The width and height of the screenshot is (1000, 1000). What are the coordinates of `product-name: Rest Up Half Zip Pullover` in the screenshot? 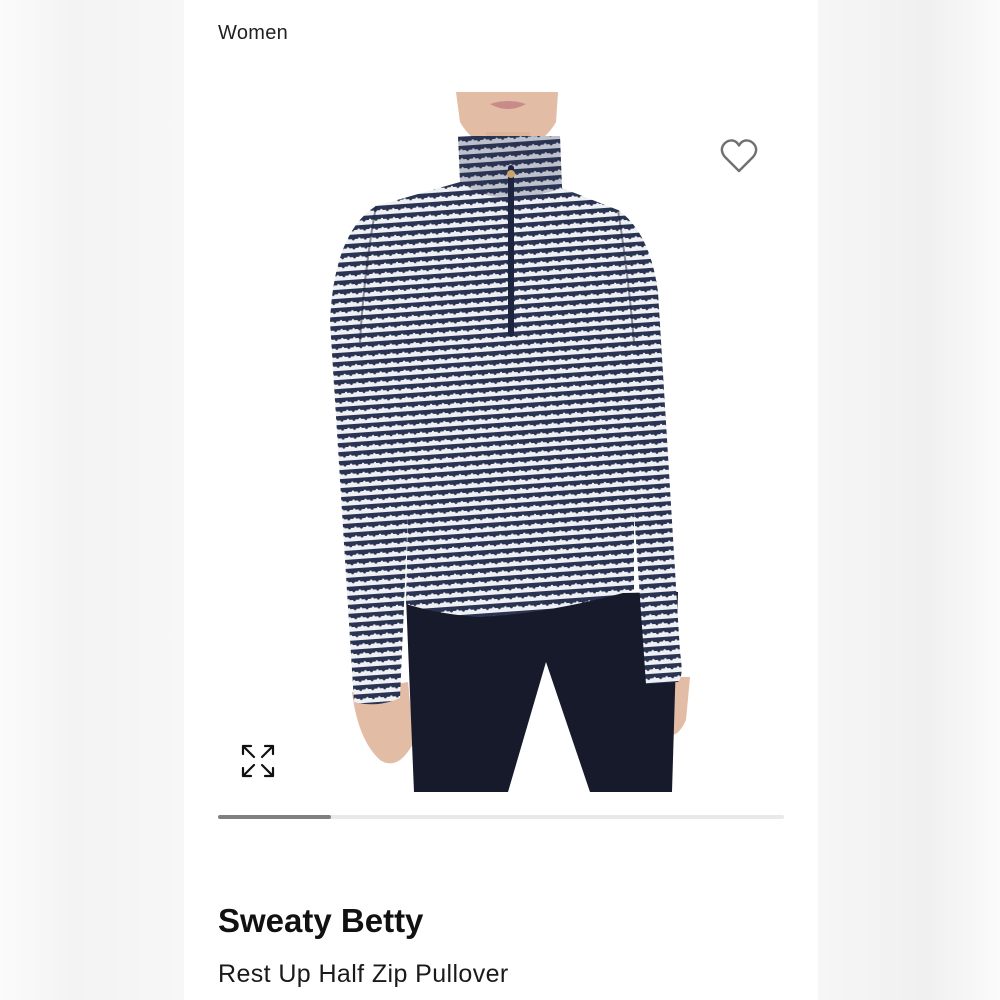 It's located at (363, 974).